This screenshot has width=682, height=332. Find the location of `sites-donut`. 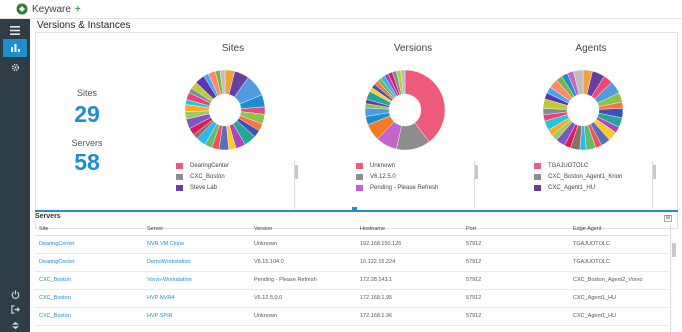

sites-donut is located at coordinates (225, 110).